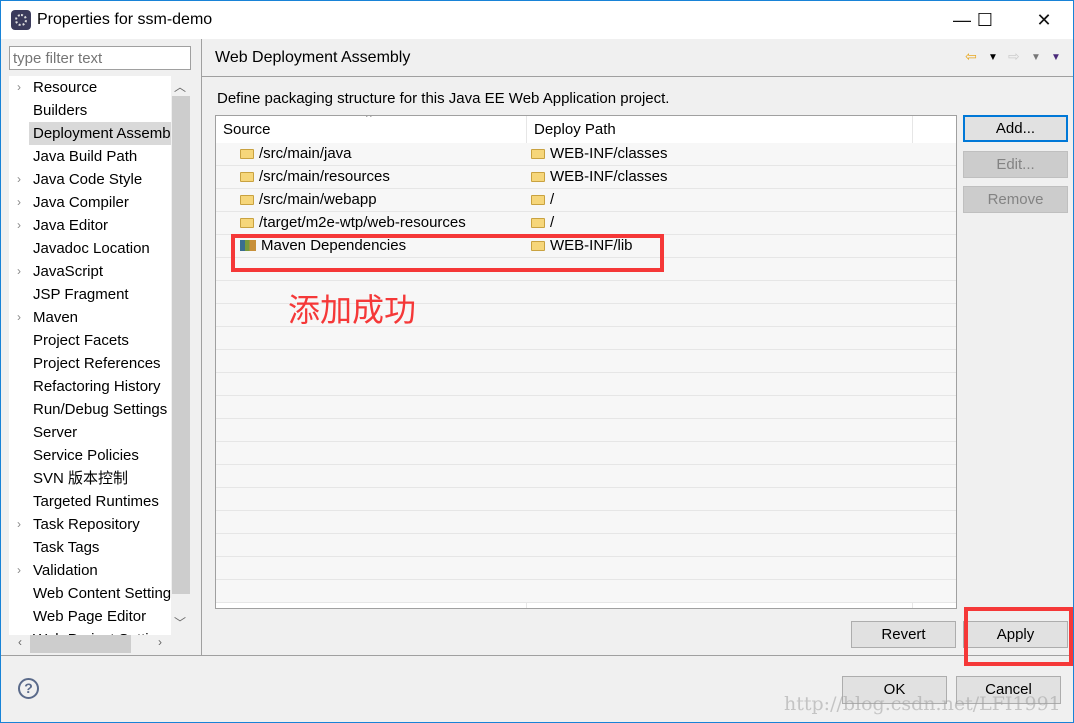 Image resolution: width=1074 pixels, height=723 pixels. What do you see at coordinates (56, 317) in the screenshot?
I see `tree-item-label: Maven` at bounding box center [56, 317].